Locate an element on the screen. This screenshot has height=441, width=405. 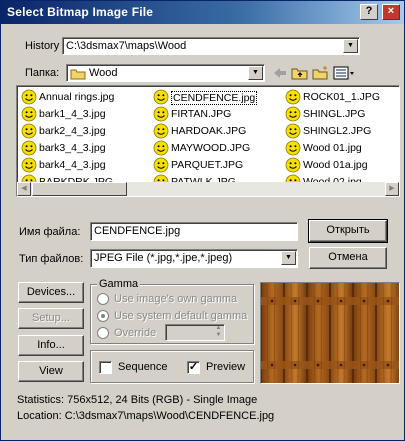
spinner-down-icon: ▼ is located at coordinates (218, 335).